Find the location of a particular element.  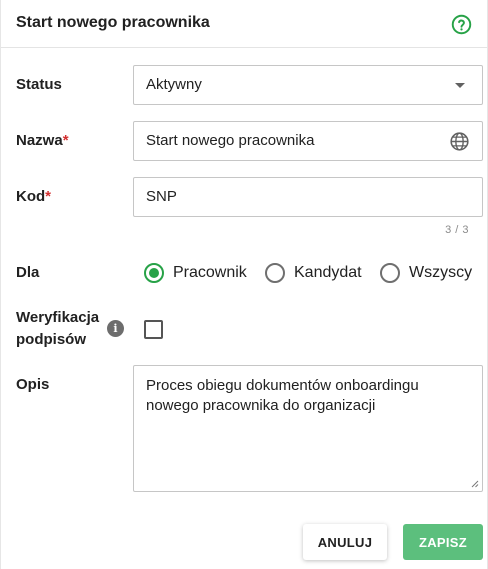

signature-verification-label-line1: Weryfikacja is located at coordinates (58, 317).